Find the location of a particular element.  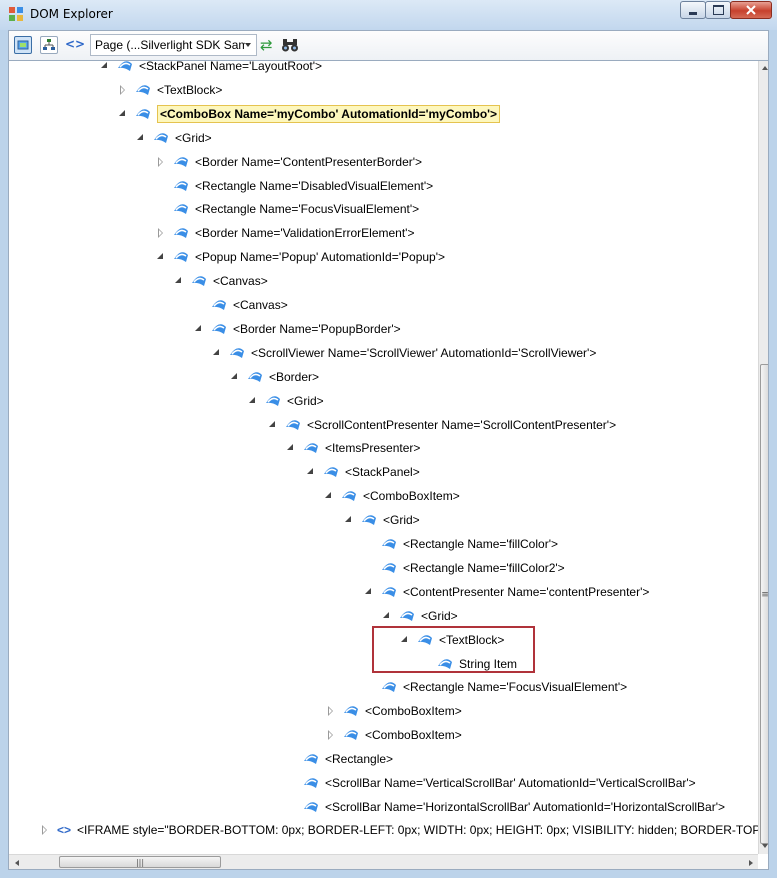

tree-node-row: <Border Name='ContentPresenterBorder'> is located at coordinates (288, 162).